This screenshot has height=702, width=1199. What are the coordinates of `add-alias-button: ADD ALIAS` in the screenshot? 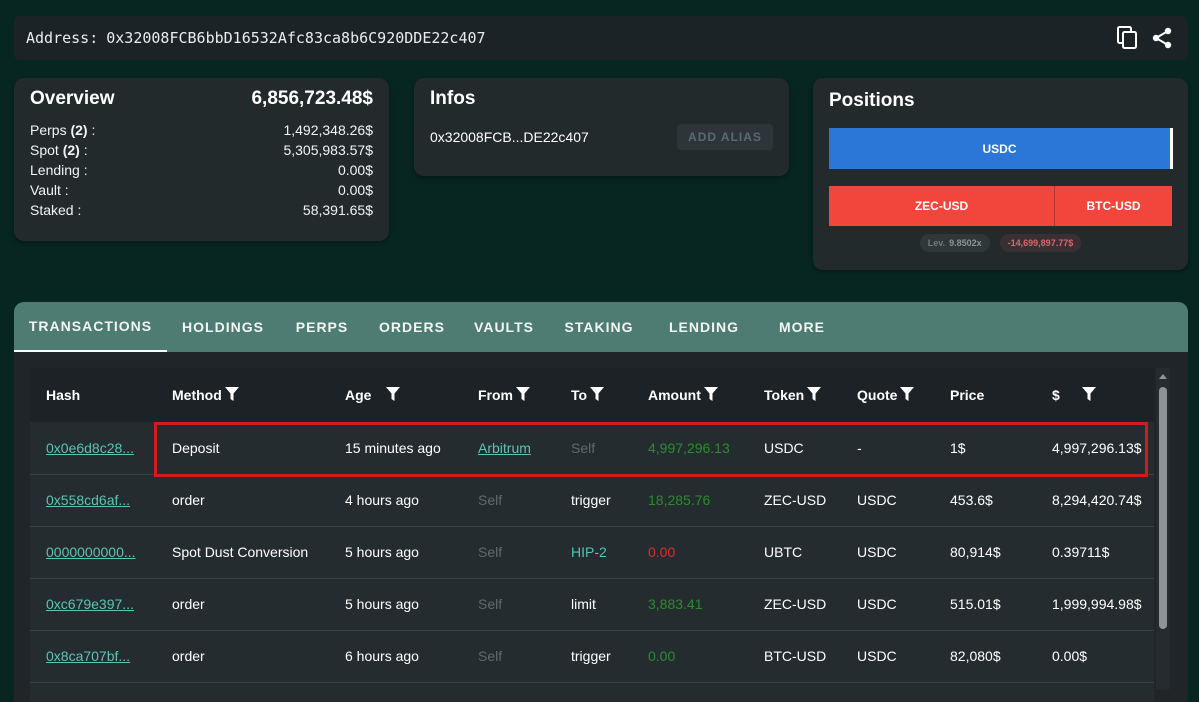 It's located at (725, 137).